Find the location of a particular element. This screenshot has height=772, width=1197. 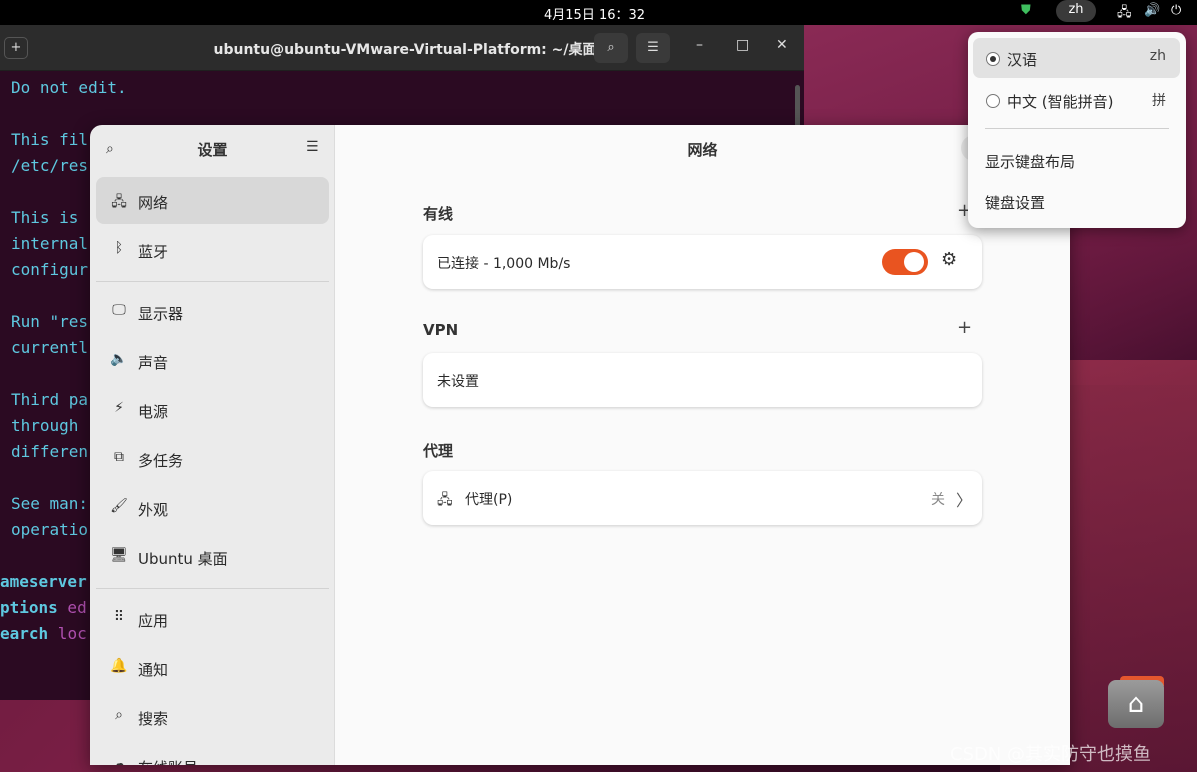

input-method-indicator: zh is located at coordinates (1076, 11).